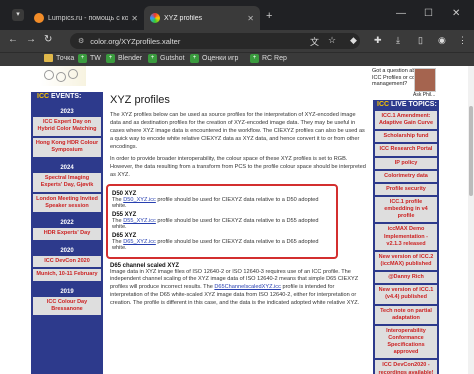  Describe the element at coordinates (471, 220) in the screenshot. I see `page-scrollbar` at that location.